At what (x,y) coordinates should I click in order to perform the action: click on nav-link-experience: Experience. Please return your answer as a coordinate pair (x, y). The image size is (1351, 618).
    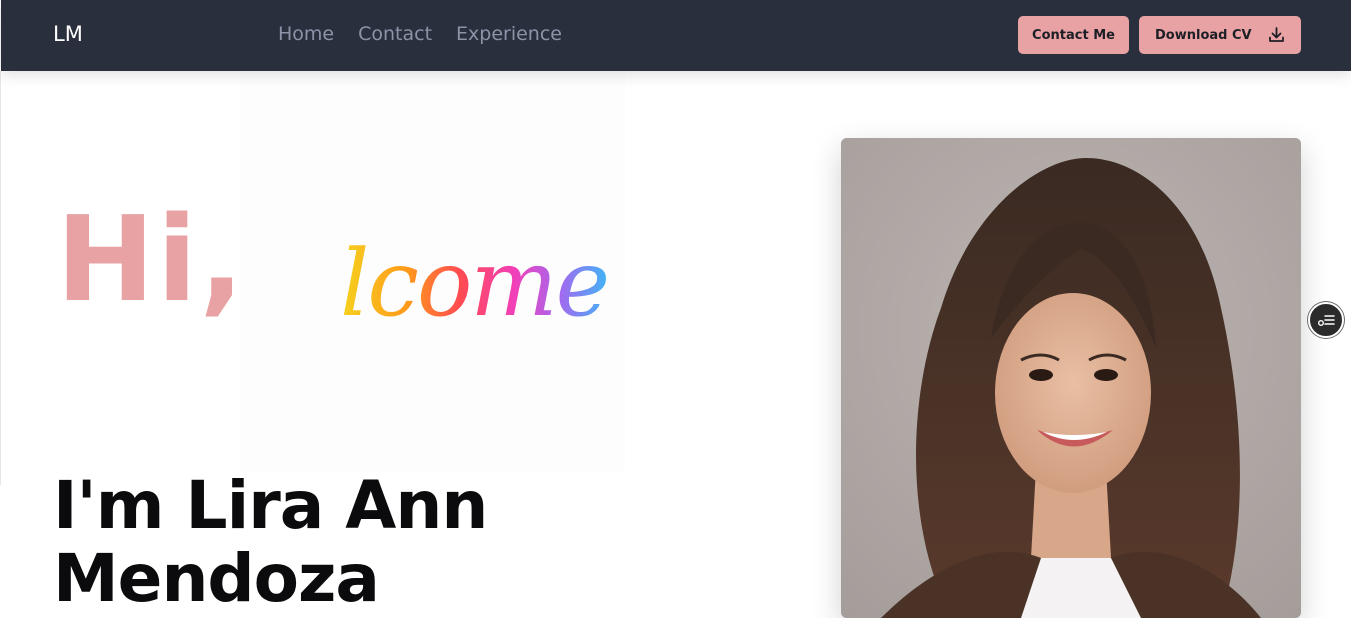
    Looking at the image, I should click on (509, 34).